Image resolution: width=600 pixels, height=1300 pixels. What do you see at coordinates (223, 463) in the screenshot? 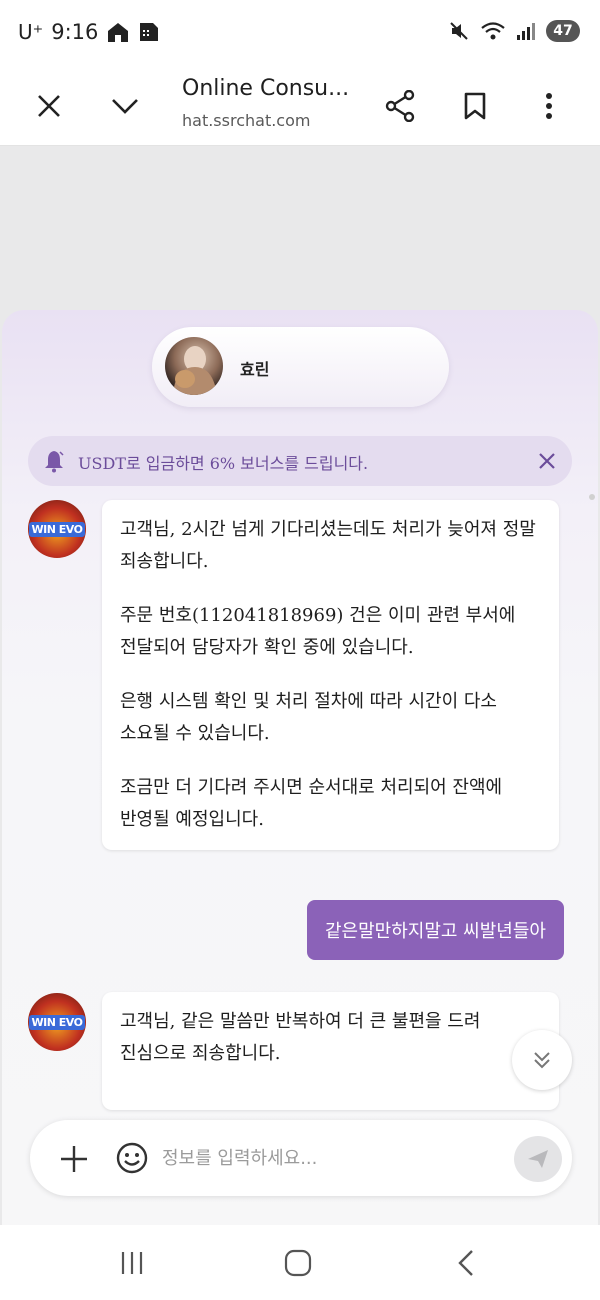
I see `notice-text: USDT로 입금하면 6% 보너스를 드립니다.` at bounding box center [223, 463].